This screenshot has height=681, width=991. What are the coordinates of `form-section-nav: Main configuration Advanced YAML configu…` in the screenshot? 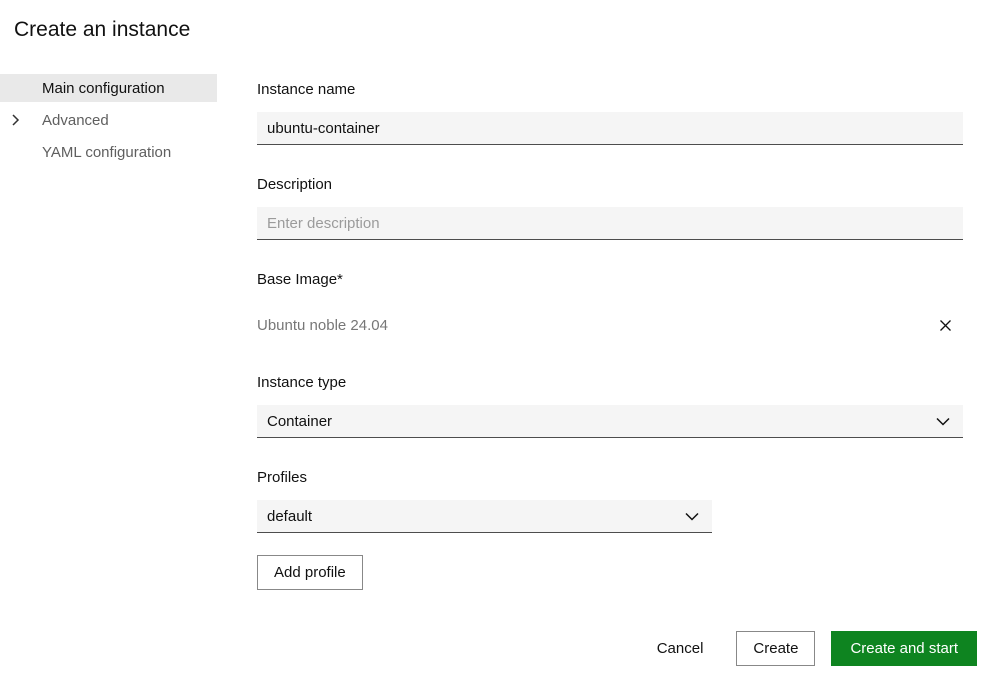 It's located at (108, 122).